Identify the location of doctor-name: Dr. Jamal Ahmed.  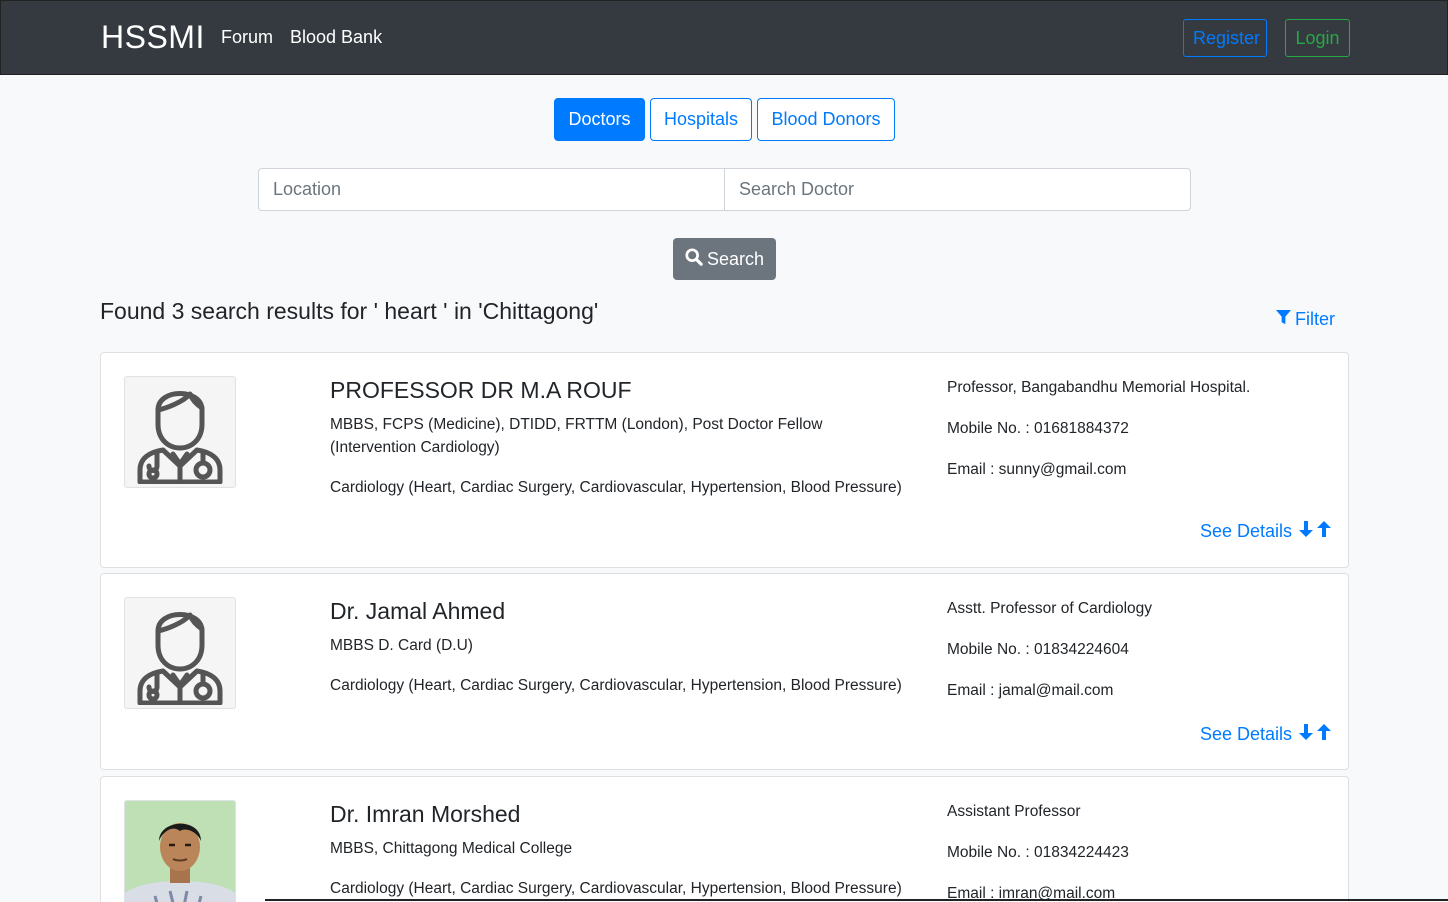
(418, 611).